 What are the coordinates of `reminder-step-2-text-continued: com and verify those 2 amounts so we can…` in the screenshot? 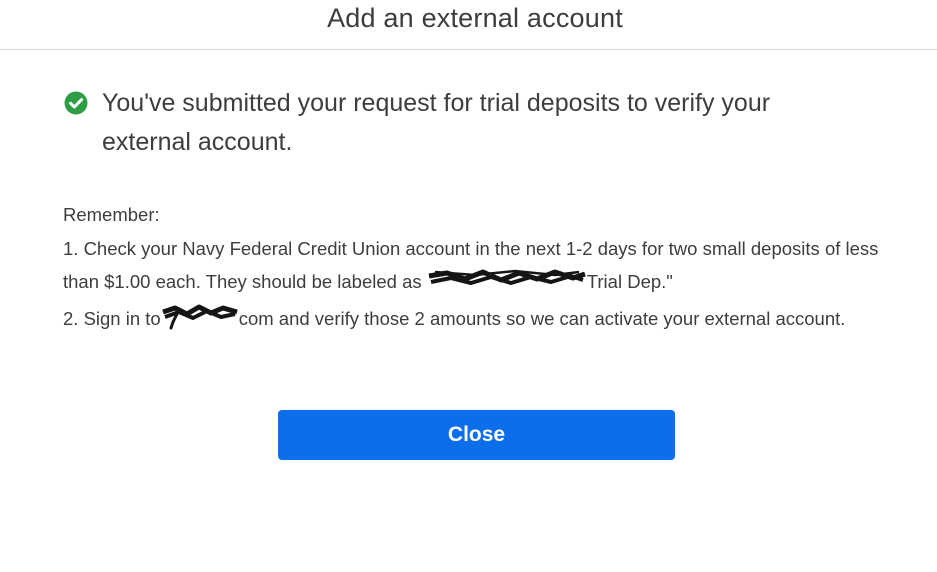 It's located at (542, 319).